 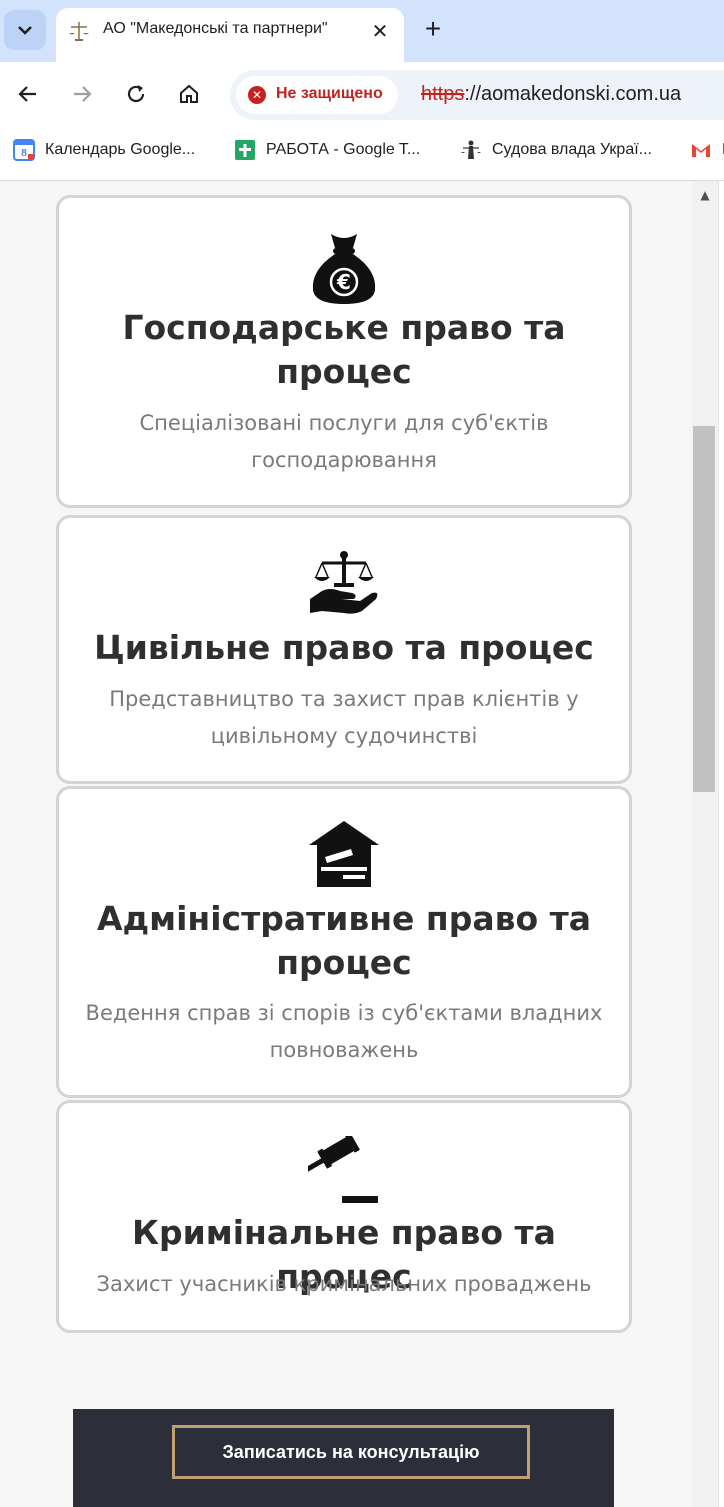 I want to click on arrow-left-icon, so click(x=27, y=94).